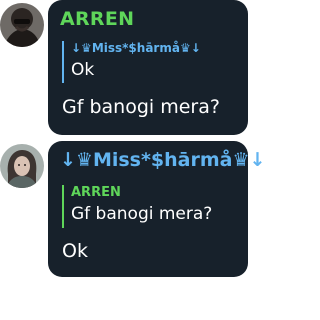 This screenshot has height=320, width=320. What do you see at coordinates (75, 251) in the screenshot?
I see `message-text: Ok` at bounding box center [75, 251].